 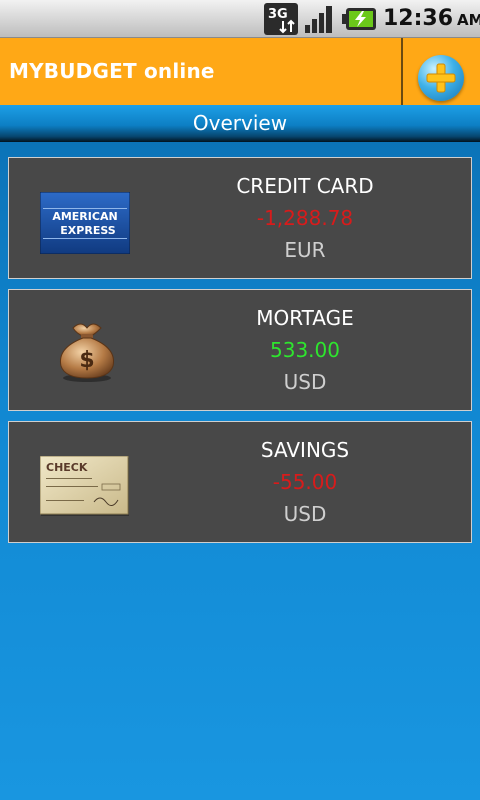 I want to click on account-amount: 533.00, so click(x=305, y=350).